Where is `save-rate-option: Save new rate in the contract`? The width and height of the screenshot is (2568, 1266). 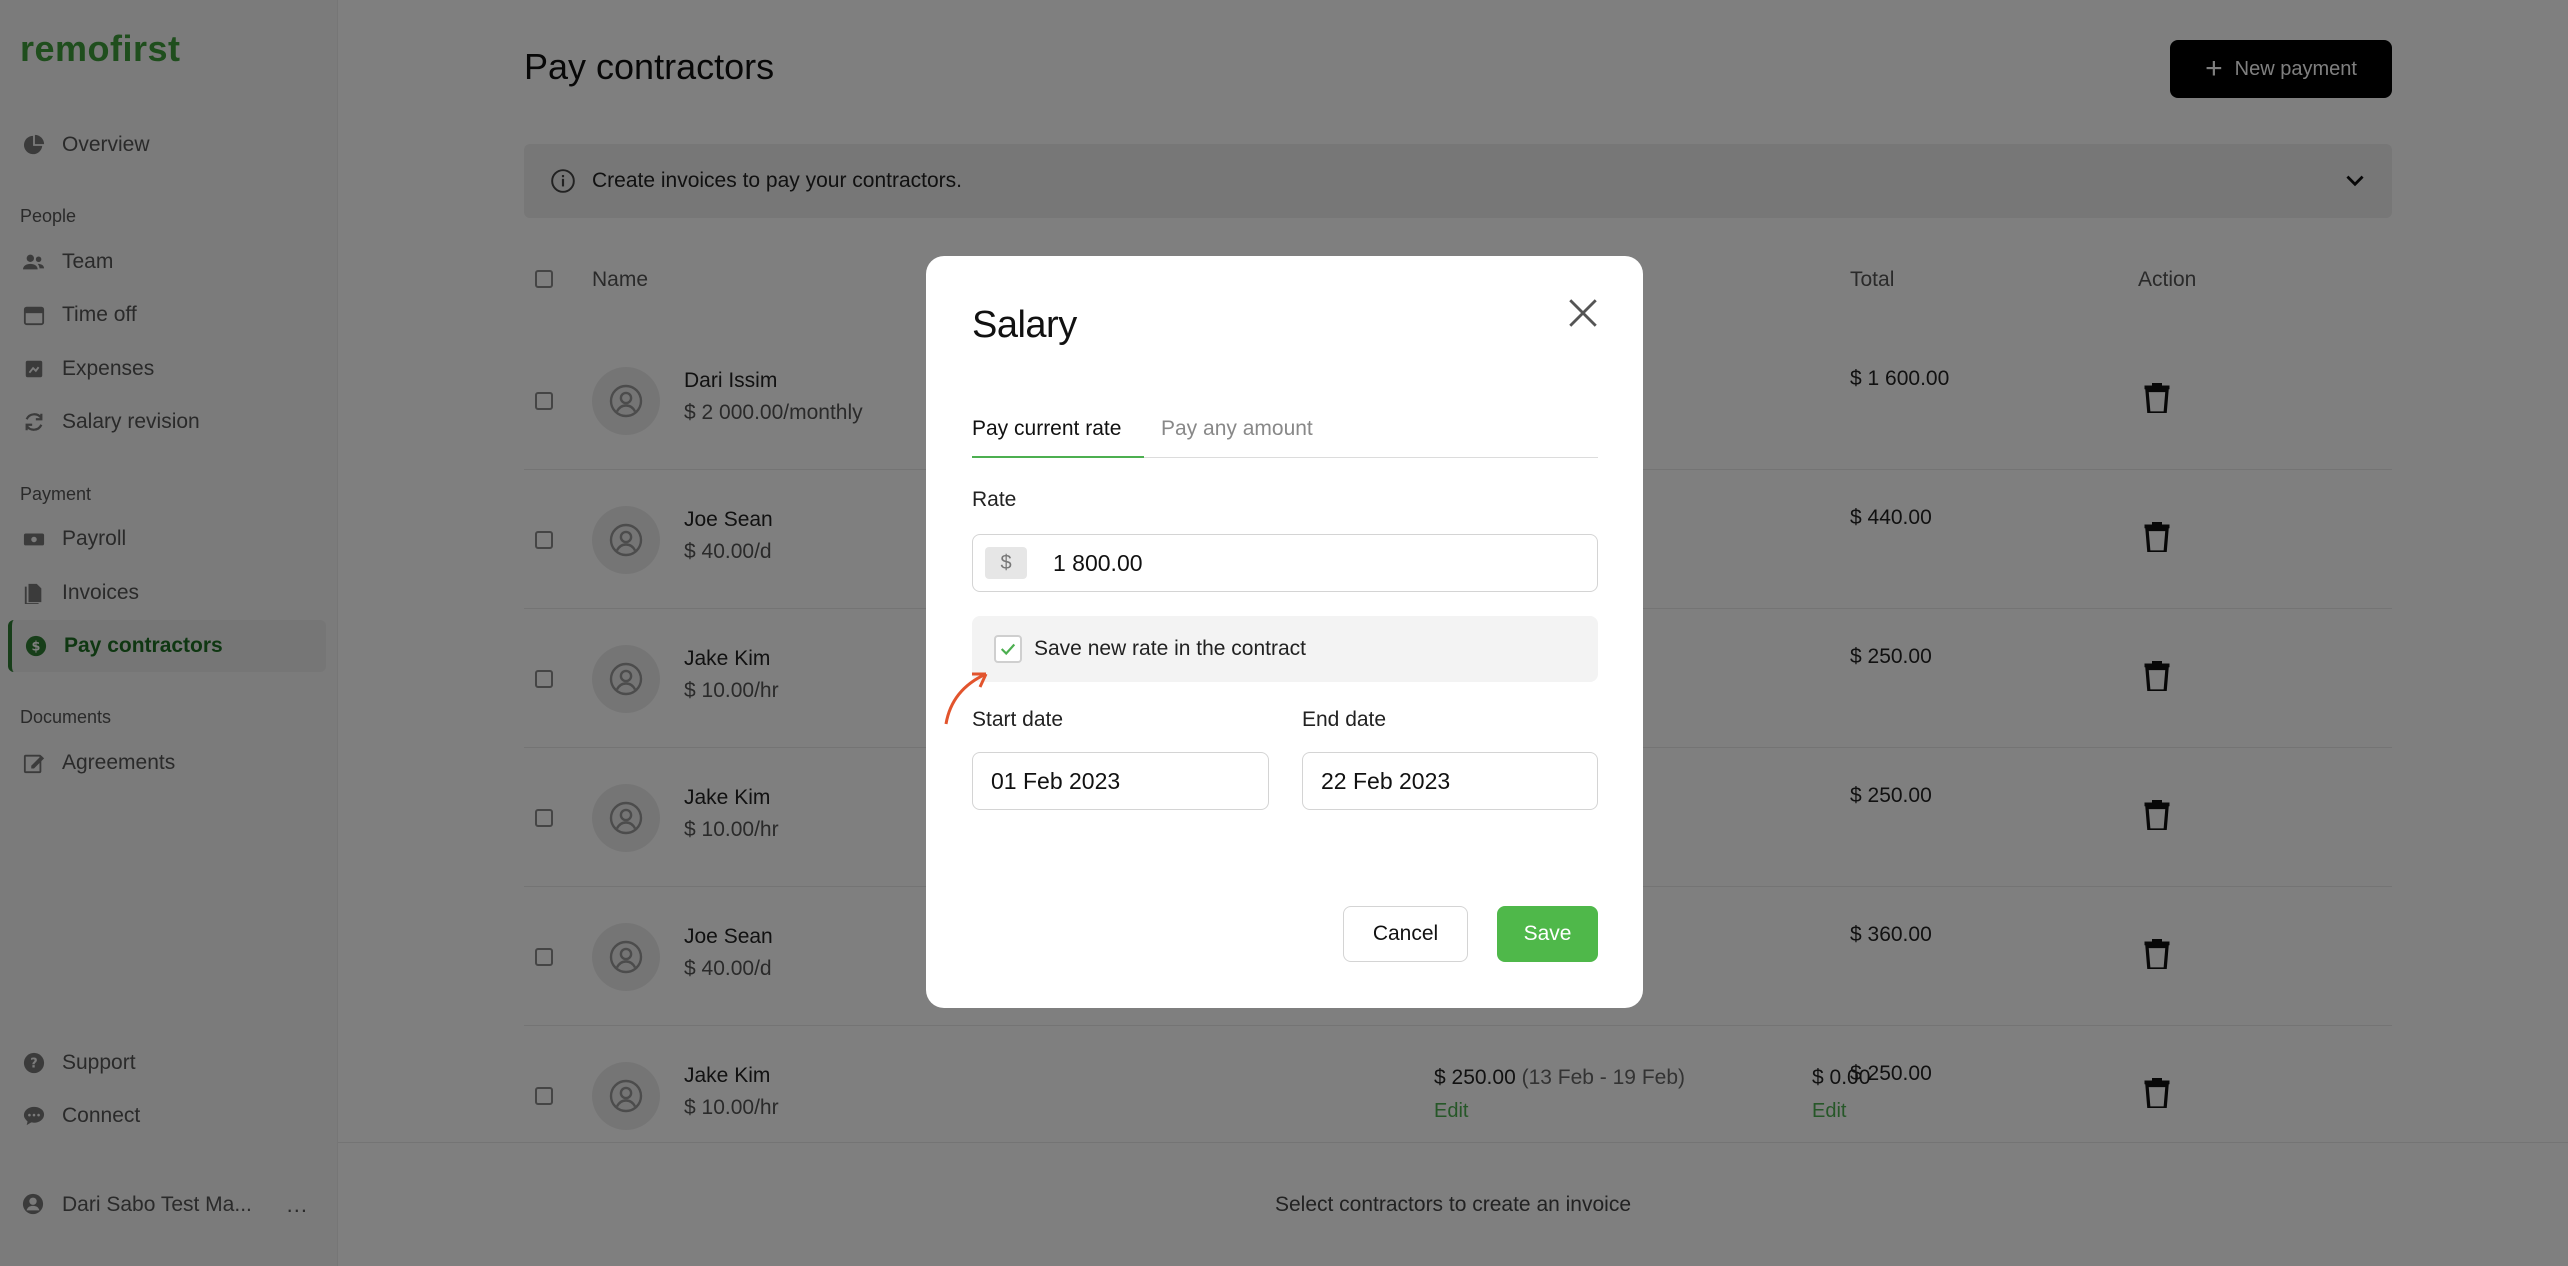 save-rate-option: Save new rate in the contract is located at coordinates (1285, 649).